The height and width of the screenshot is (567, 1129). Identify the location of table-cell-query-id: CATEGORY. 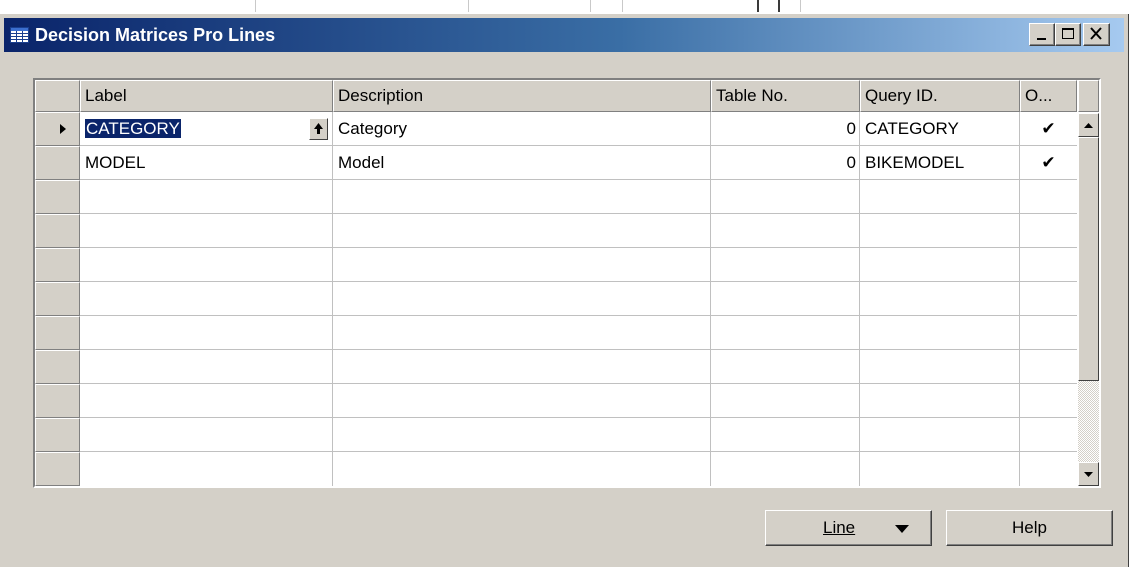
(940, 129).